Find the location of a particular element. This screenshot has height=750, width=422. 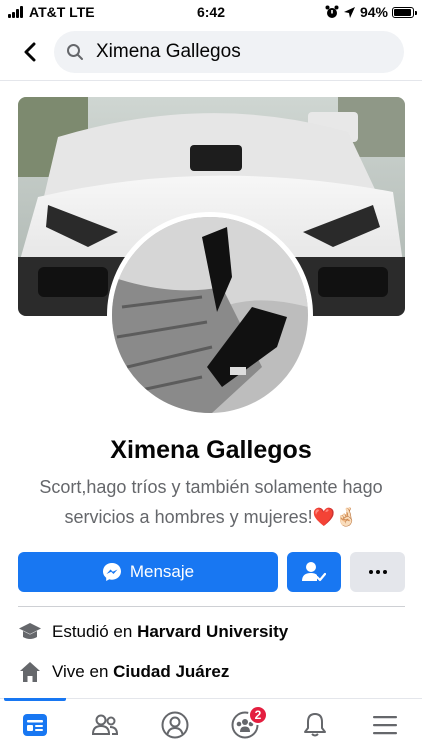

friends-button is located at coordinates (314, 572).